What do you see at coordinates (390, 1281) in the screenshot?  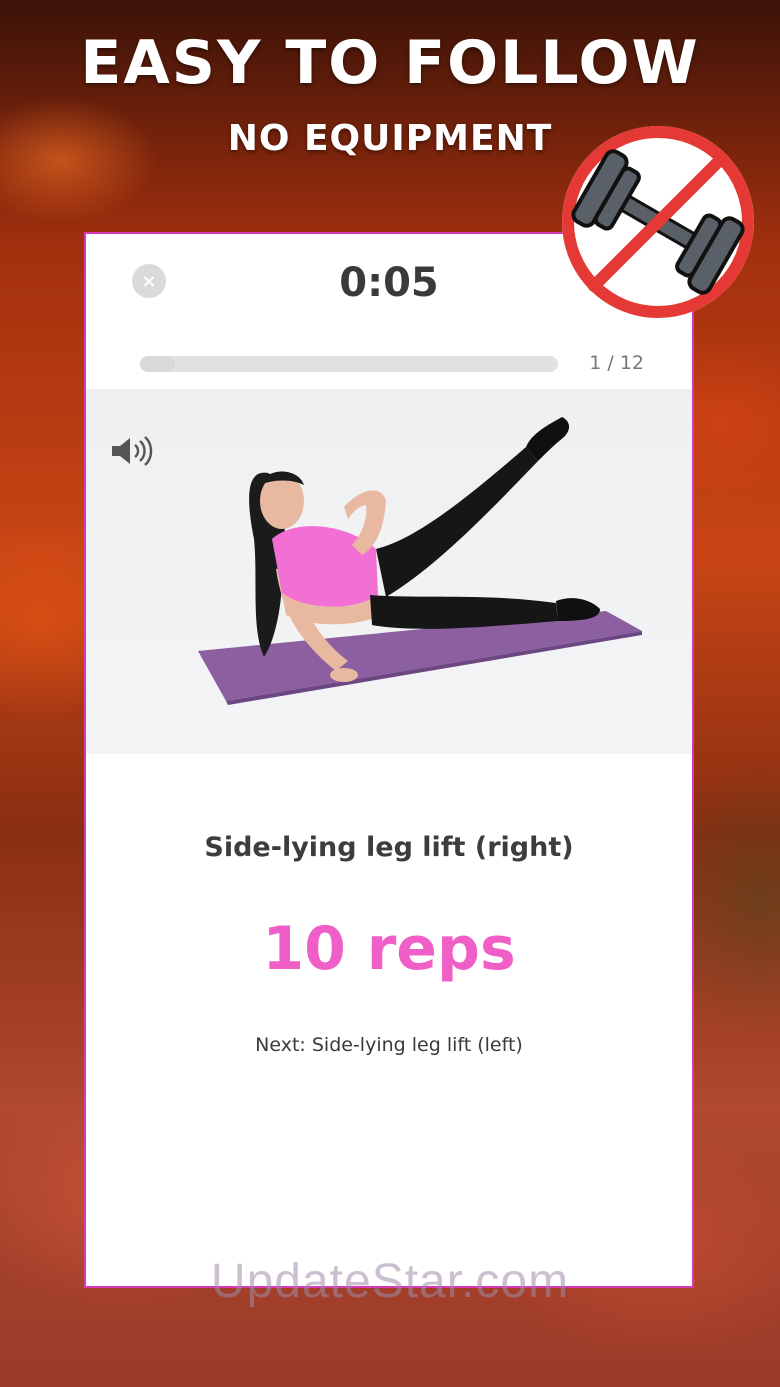 I see `watermark: UpdateStar.com` at bounding box center [390, 1281].